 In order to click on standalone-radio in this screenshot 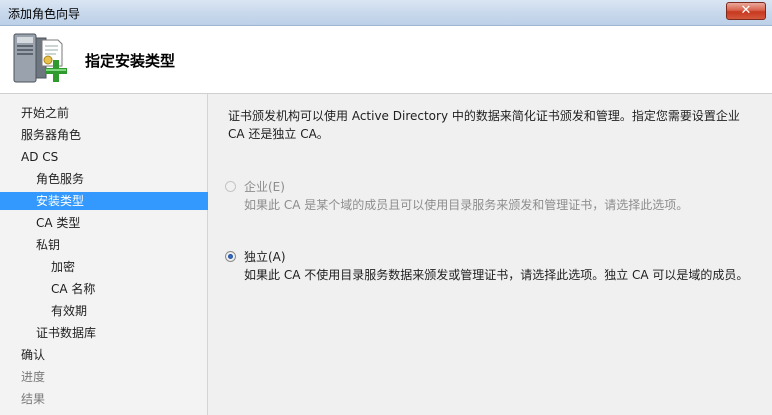, I will do `click(230, 256)`.